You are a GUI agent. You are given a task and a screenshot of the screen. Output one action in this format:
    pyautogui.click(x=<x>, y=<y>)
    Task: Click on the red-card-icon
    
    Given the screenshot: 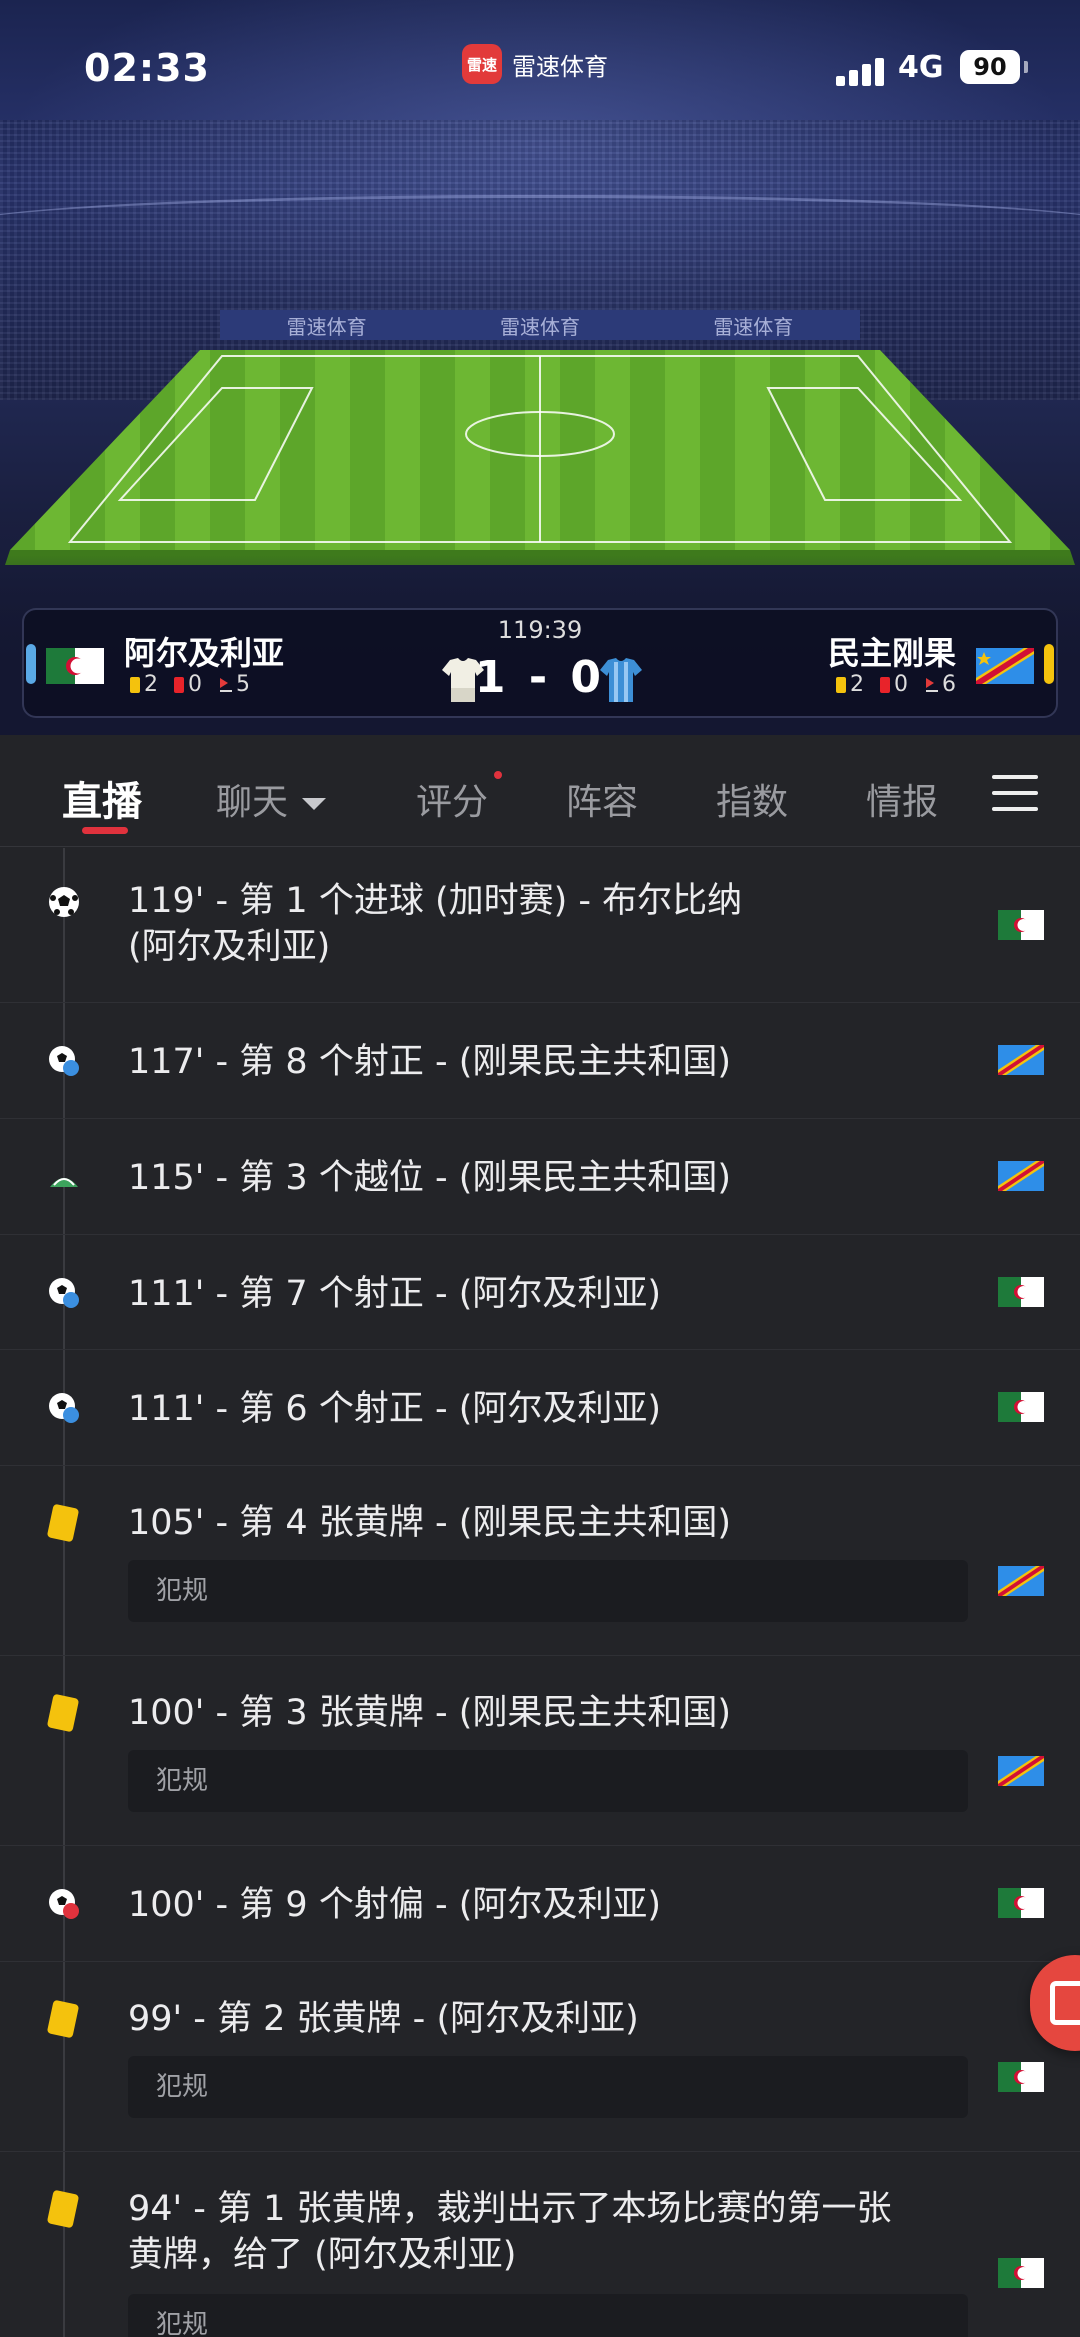 What is the action you would take?
    pyautogui.click(x=885, y=684)
    